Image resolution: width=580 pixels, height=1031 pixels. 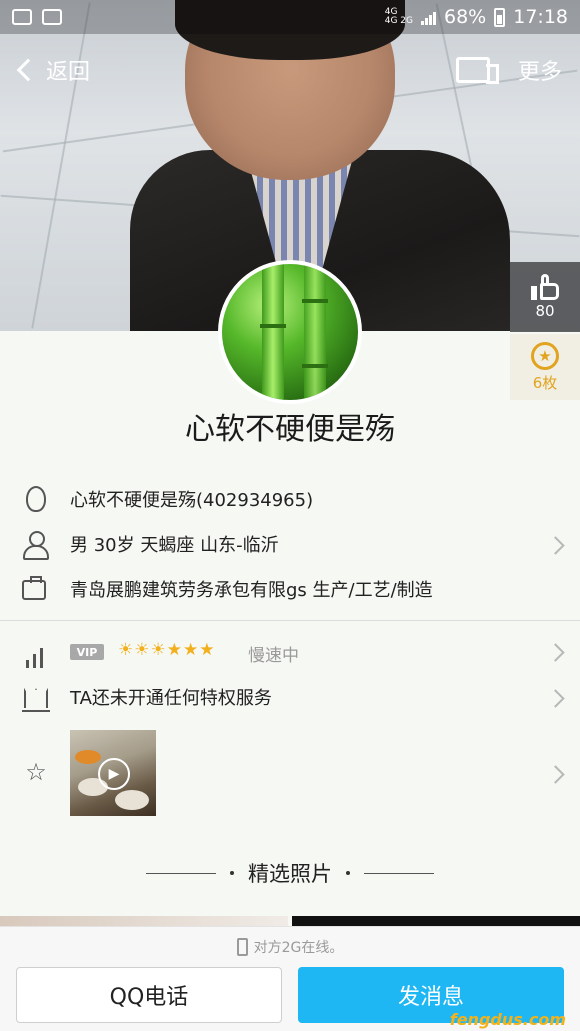 What do you see at coordinates (290, 544) in the screenshot?
I see `basic-info-row: 男 30岁 天蝎座 山东-临沂` at bounding box center [290, 544].